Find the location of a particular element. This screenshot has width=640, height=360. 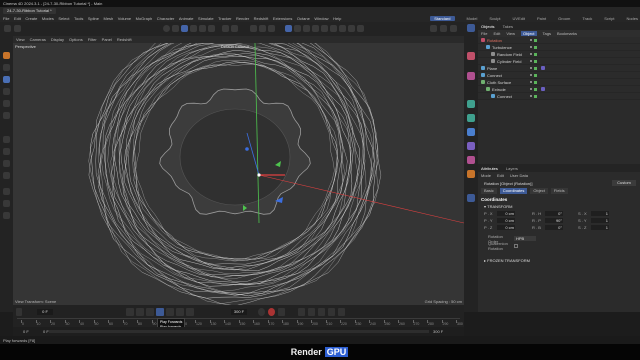

viewport-menu-options: Options is located at coordinates (76, 39).